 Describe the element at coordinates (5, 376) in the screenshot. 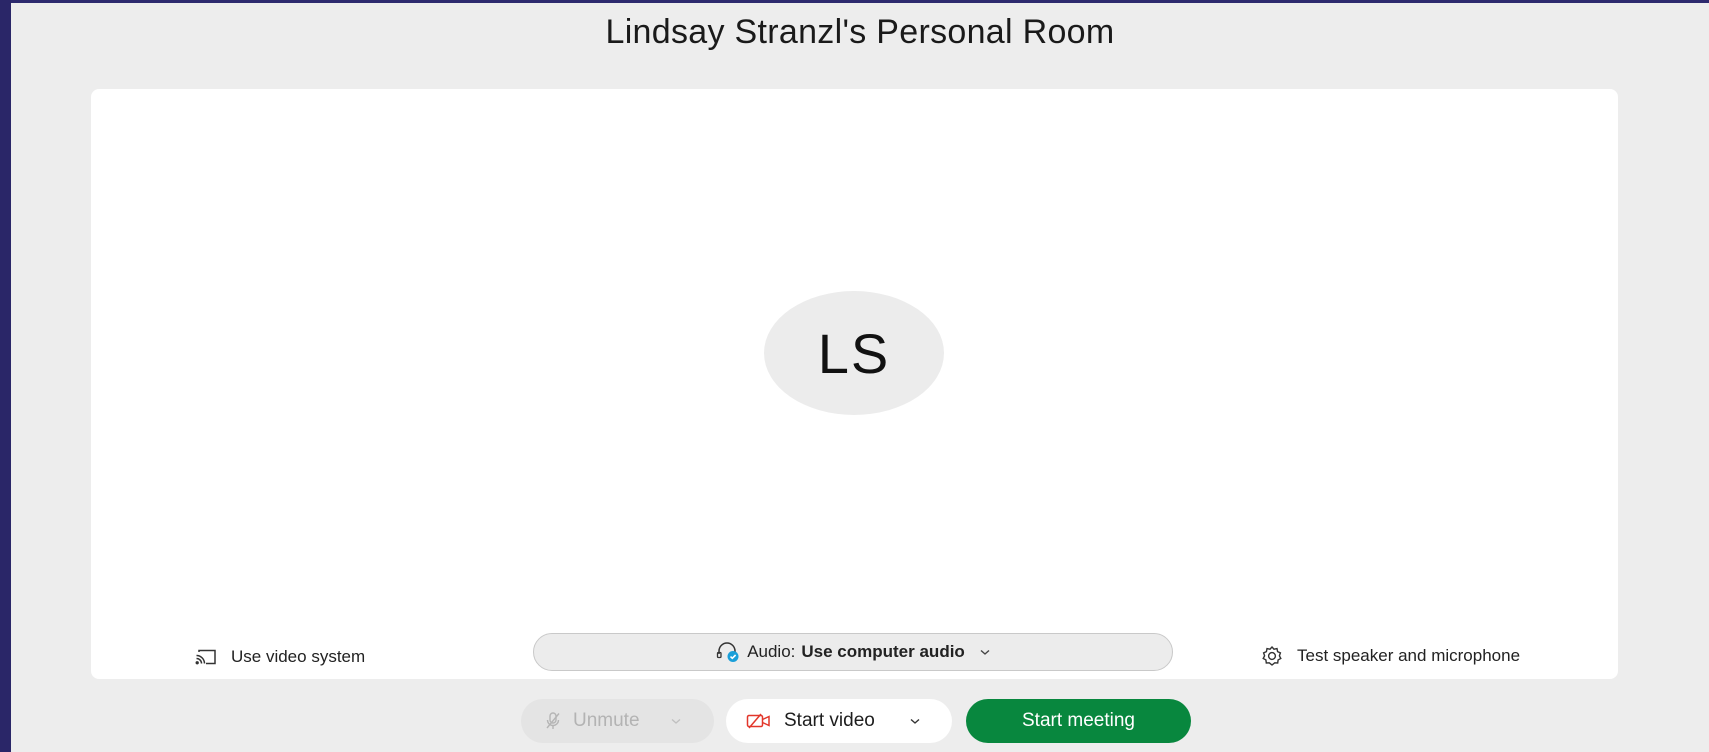

I see `window-edge` at that location.